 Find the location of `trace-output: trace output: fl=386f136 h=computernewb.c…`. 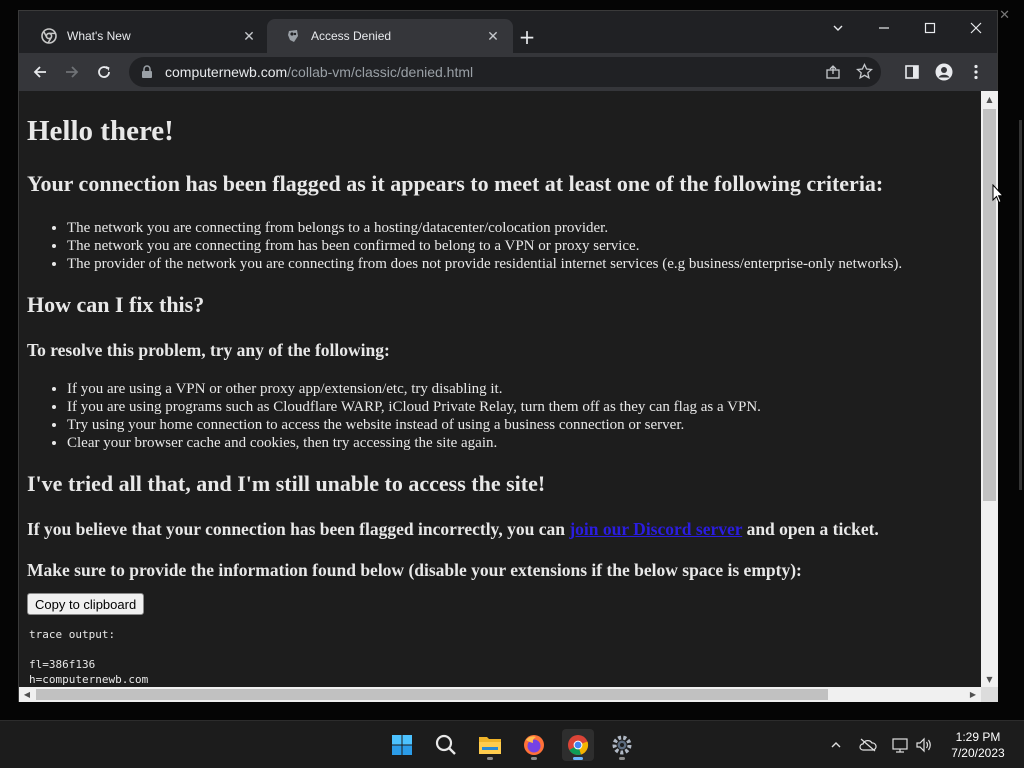

trace-output: trace output: fl=386f136 h=computernewb.c… is located at coordinates (88, 657).